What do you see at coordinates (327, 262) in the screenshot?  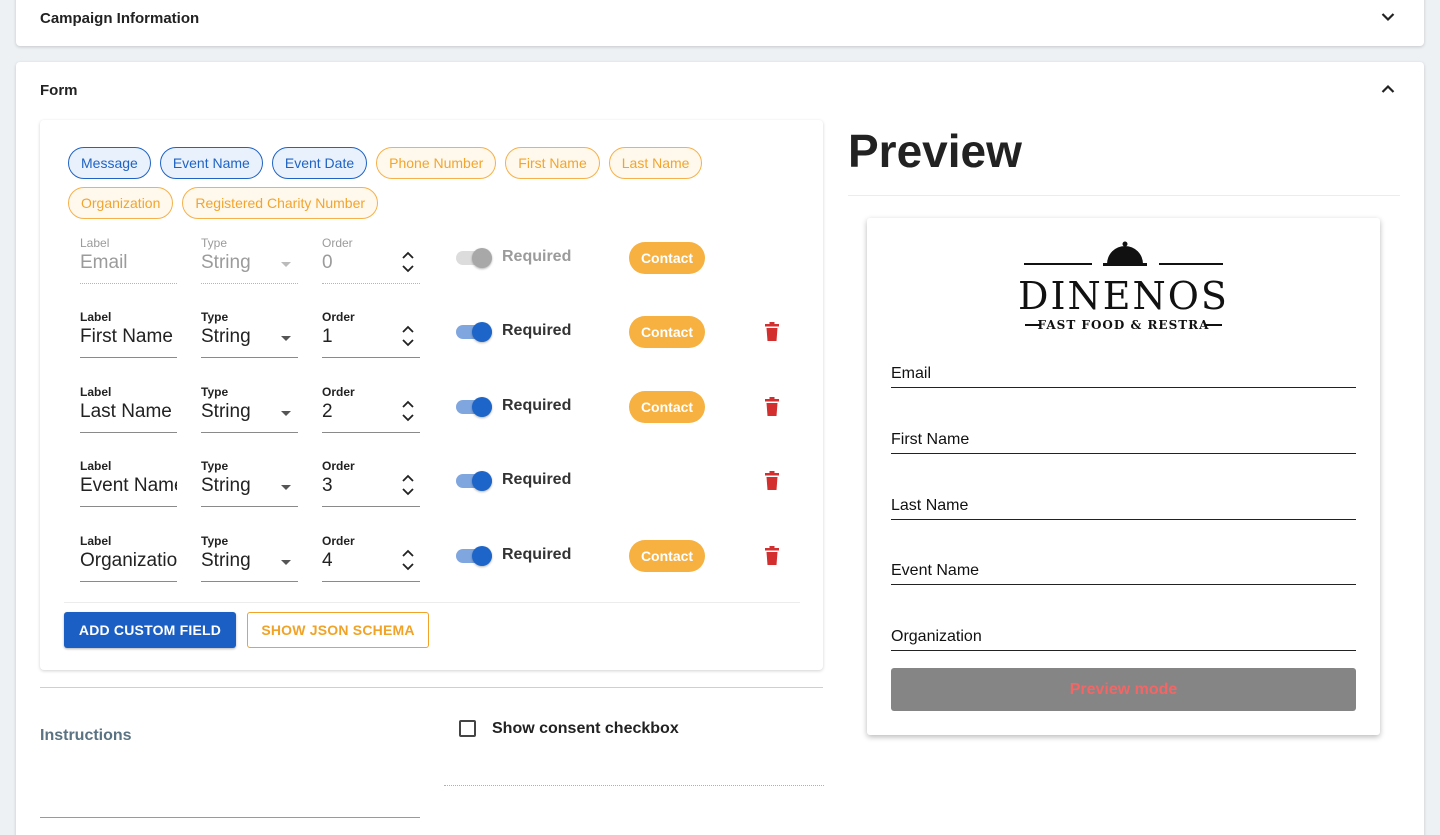 I see `order-value: 0` at bounding box center [327, 262].